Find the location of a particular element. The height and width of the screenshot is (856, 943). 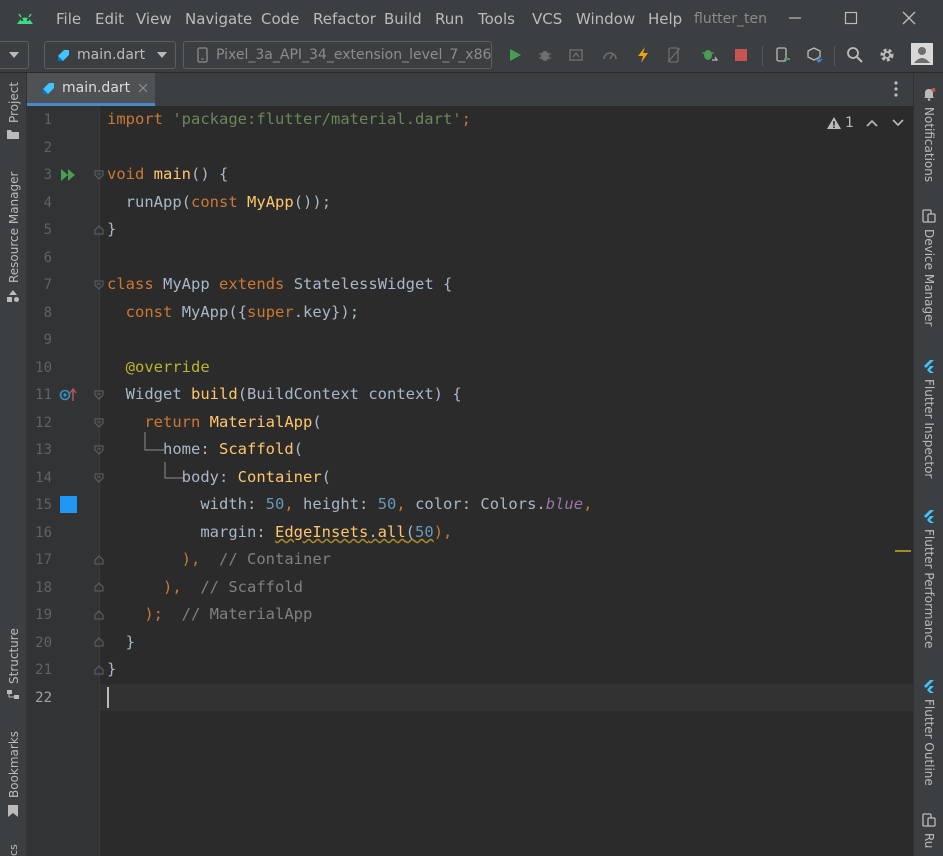

code-line-7: class MyApp extends StatelessWidget { is located at coordinates (280, 284).